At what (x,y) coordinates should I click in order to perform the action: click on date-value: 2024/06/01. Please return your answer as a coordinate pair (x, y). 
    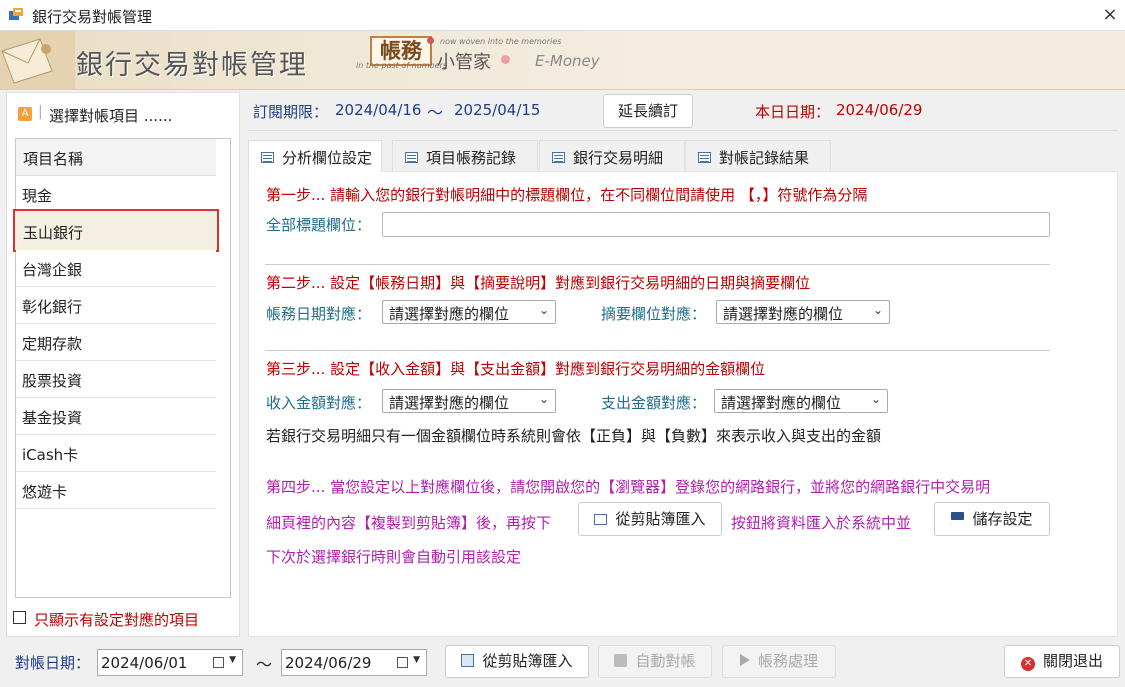
    Looking at the image, I should click on (144, 663).